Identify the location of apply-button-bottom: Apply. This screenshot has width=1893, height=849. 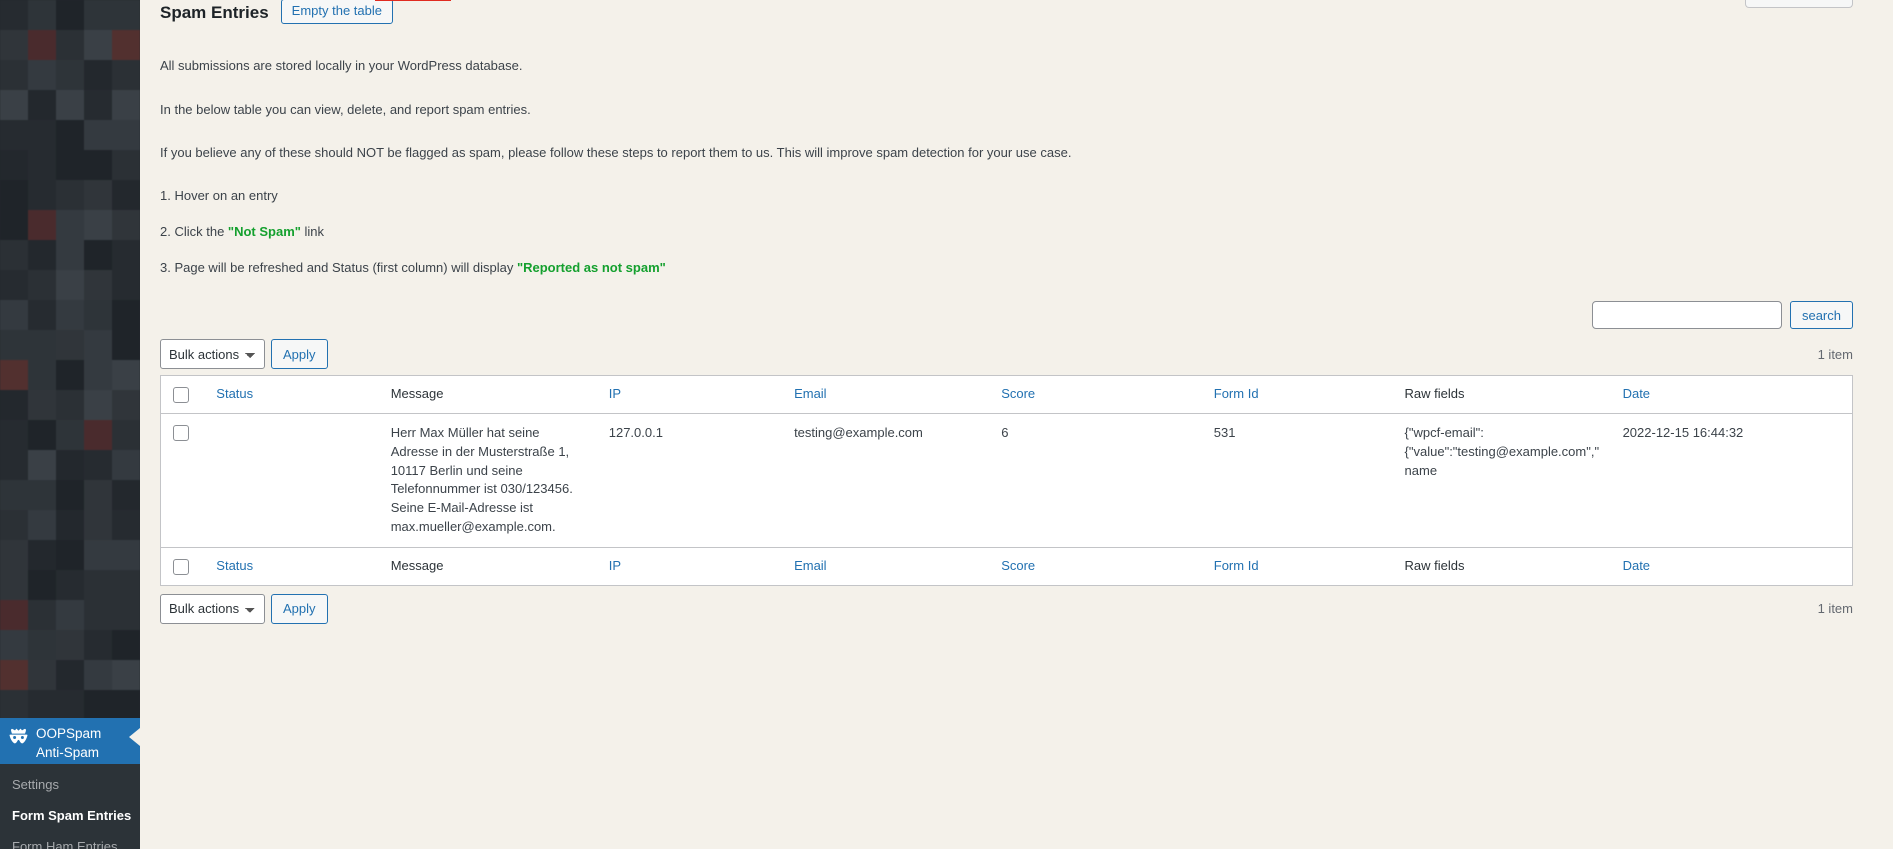
(299, 608).